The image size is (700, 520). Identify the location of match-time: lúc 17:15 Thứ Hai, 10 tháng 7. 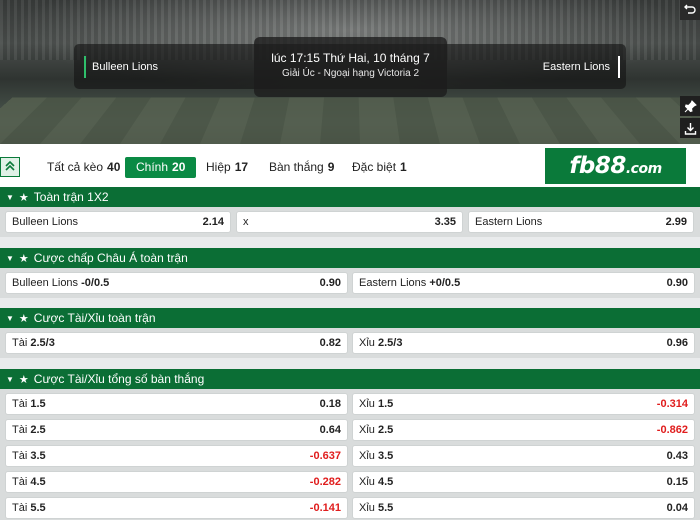
(350, 58).